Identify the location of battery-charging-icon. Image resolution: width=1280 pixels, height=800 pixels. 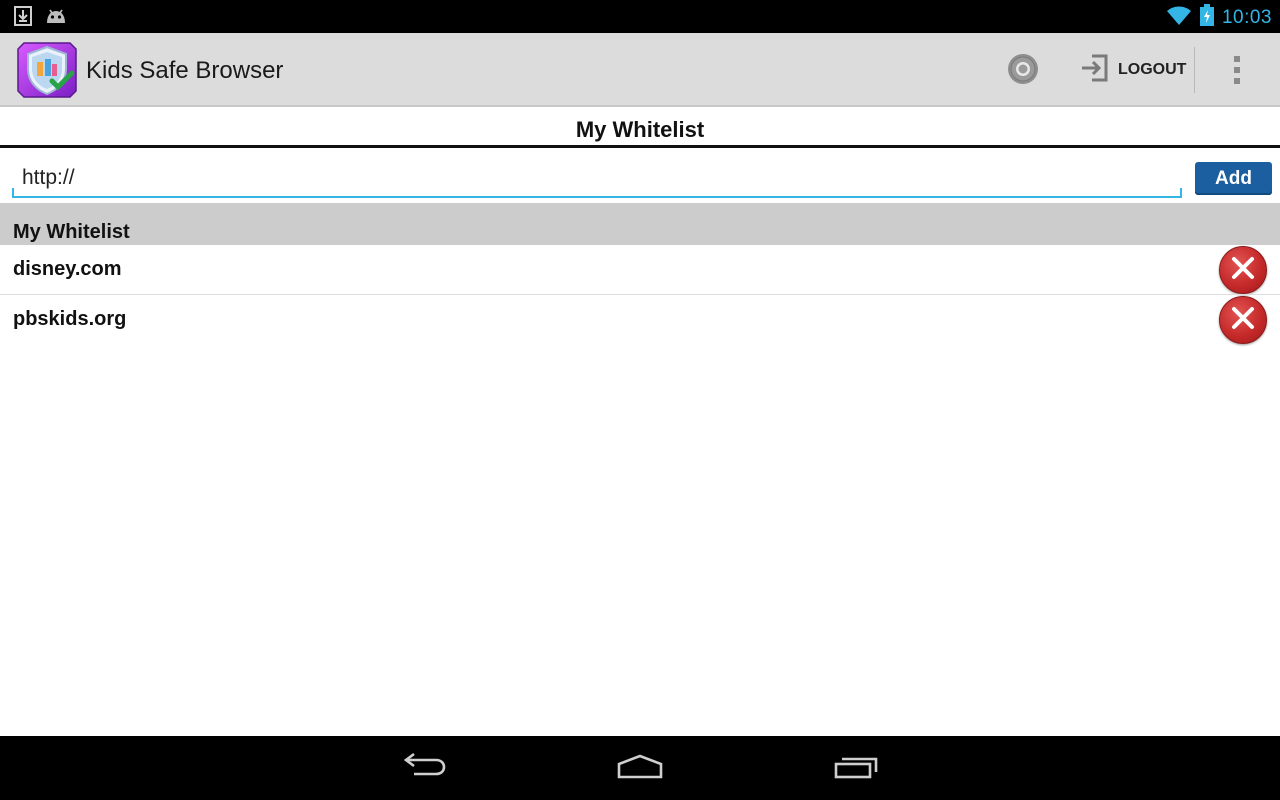
(1206, 17).